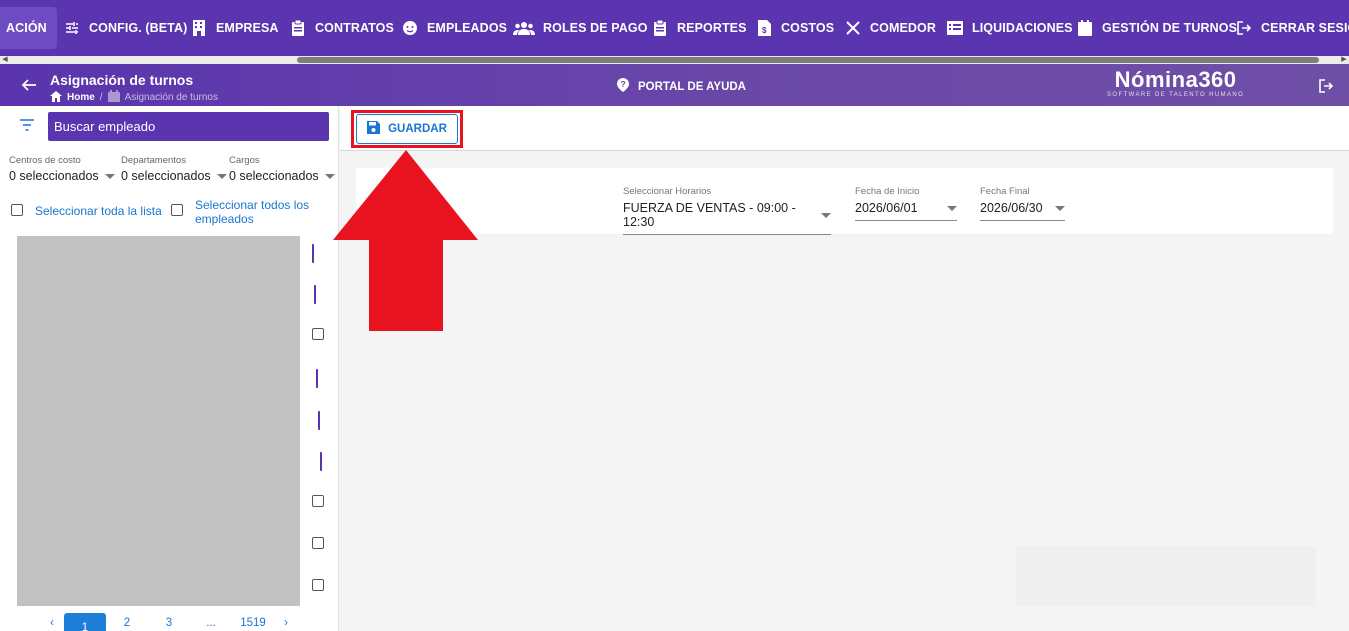 Image resolution: width=1349 pixels, height=631 pixels. I want to click on start-date-field: Fecha de Inicio 2026/06/01, so click(906, 203).